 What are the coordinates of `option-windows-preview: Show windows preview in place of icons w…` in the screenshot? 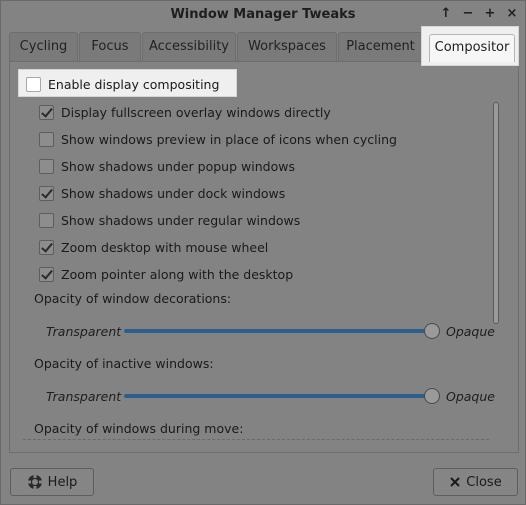 It's located at (218, 139).